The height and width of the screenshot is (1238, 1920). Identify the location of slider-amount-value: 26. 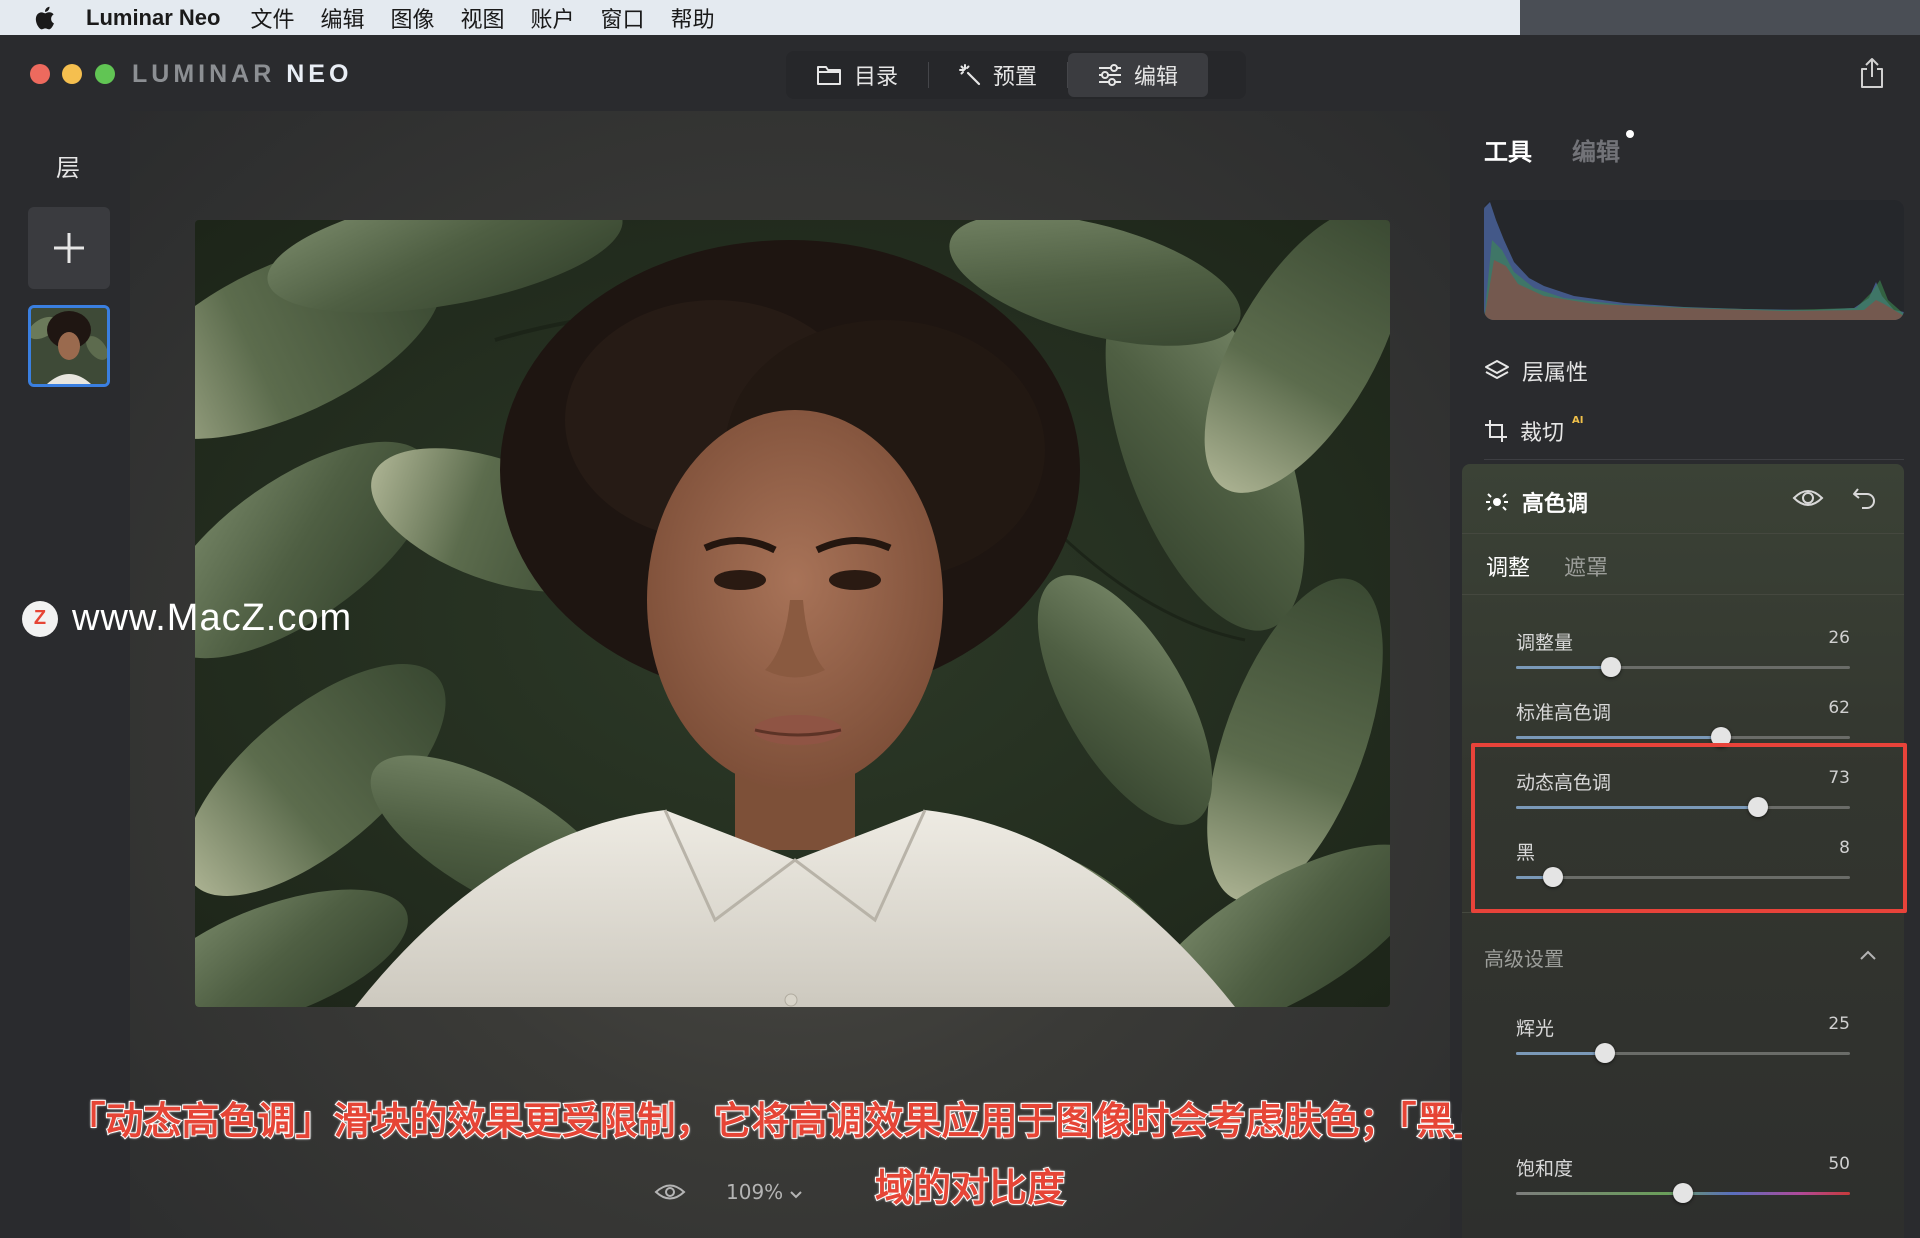
(1839, 638).